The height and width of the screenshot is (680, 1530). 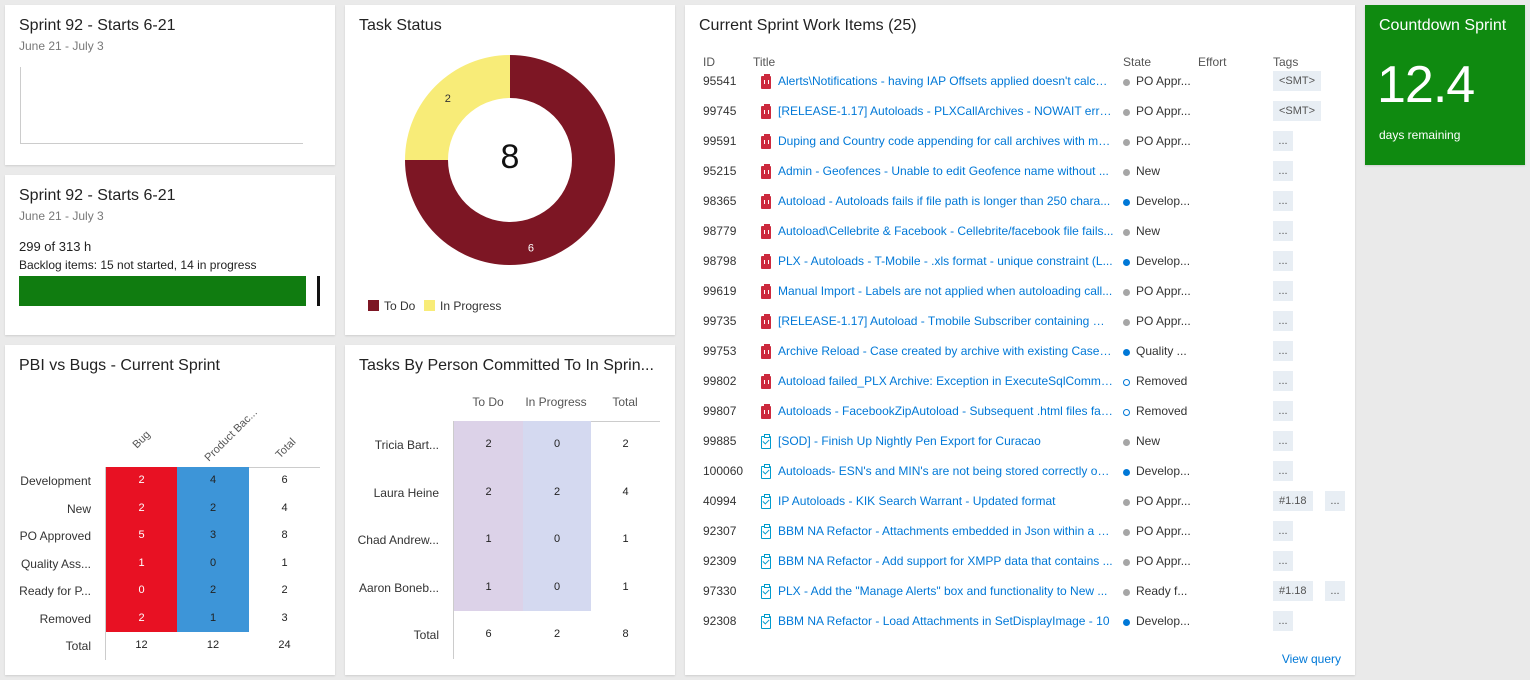 What do you see at coordinates (728, 381) in the screenshot?
I see `work-item-id: 99802` at bounding box center [728, 381].